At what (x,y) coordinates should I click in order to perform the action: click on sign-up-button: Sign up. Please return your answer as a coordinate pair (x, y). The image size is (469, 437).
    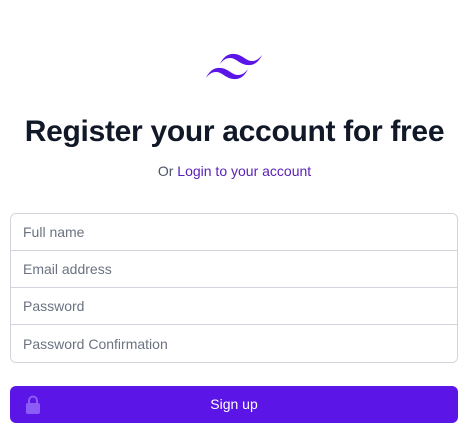
    Looking at the image, I should click on (234, 404).